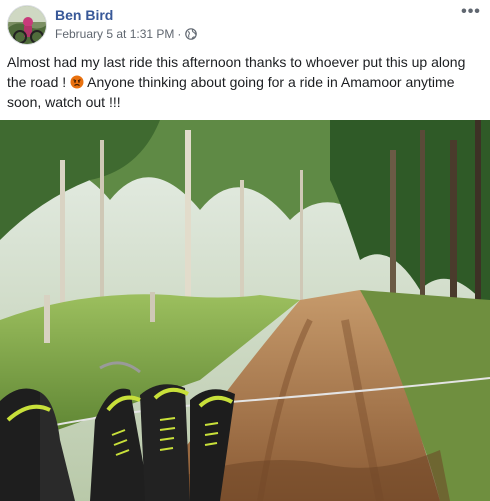 The width and height of the screenshot is (490, 501). I want to click on post-timestamp-link: February 5 at 1:31 PM, so click(114, 34).